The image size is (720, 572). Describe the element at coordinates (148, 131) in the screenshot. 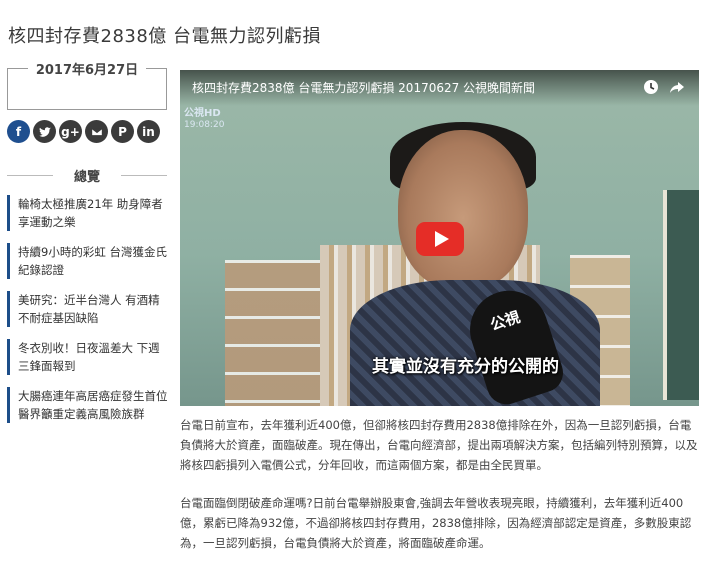

I see `linkedin-icon: in` at that location.